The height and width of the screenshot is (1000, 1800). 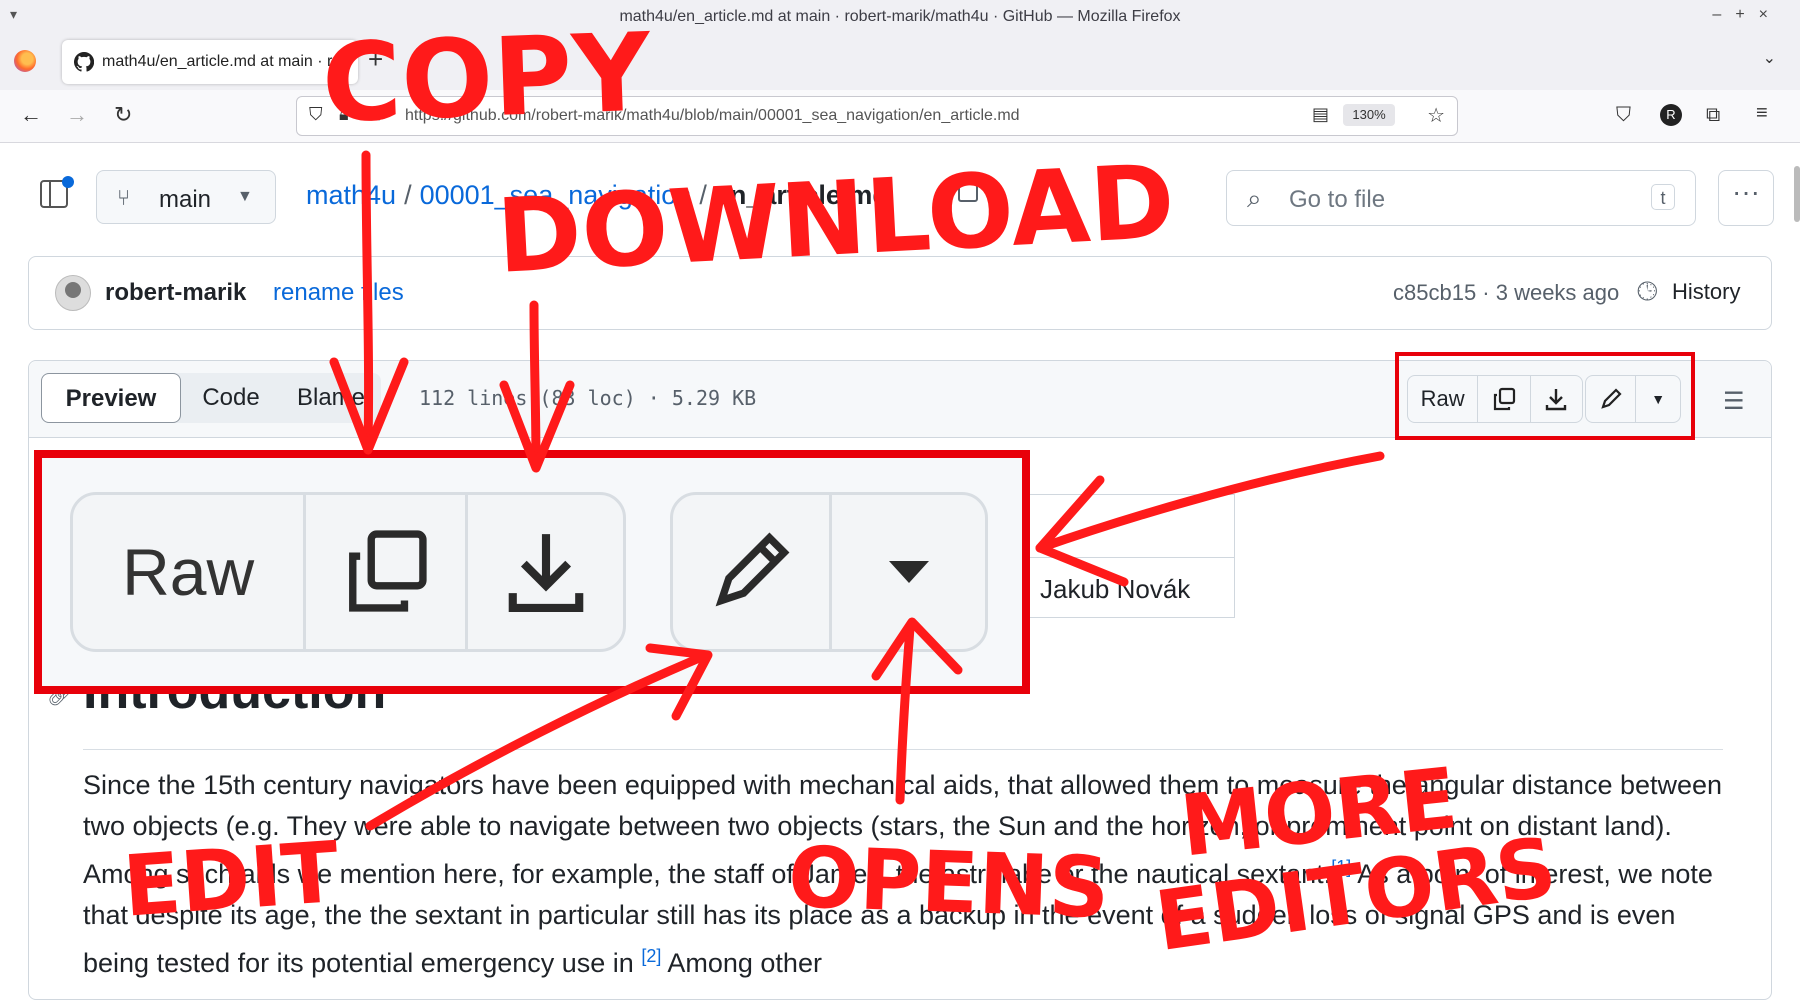 I want to click on account-avatar-icon: R, so click(x=1671, y=115).